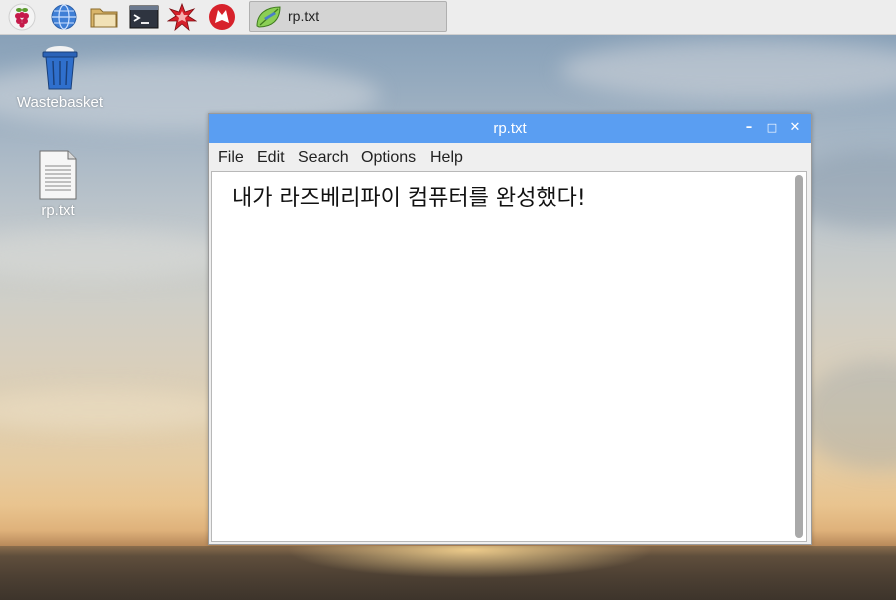  I want to click on maximize-button: □, so click(772, 128).